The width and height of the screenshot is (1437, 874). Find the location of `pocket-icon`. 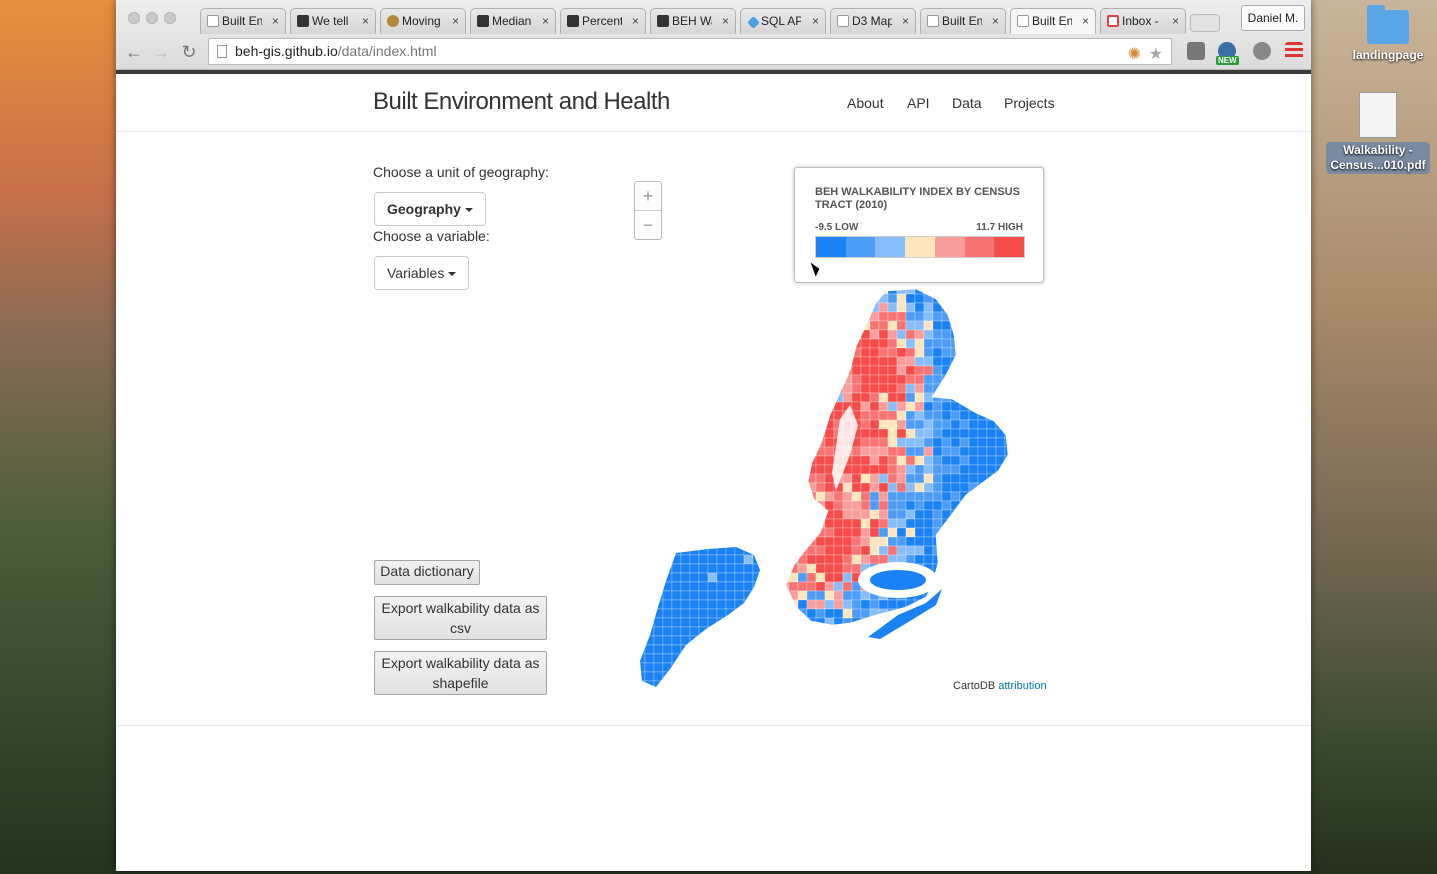

pocket-icon is located at coordinates (1196, 51).